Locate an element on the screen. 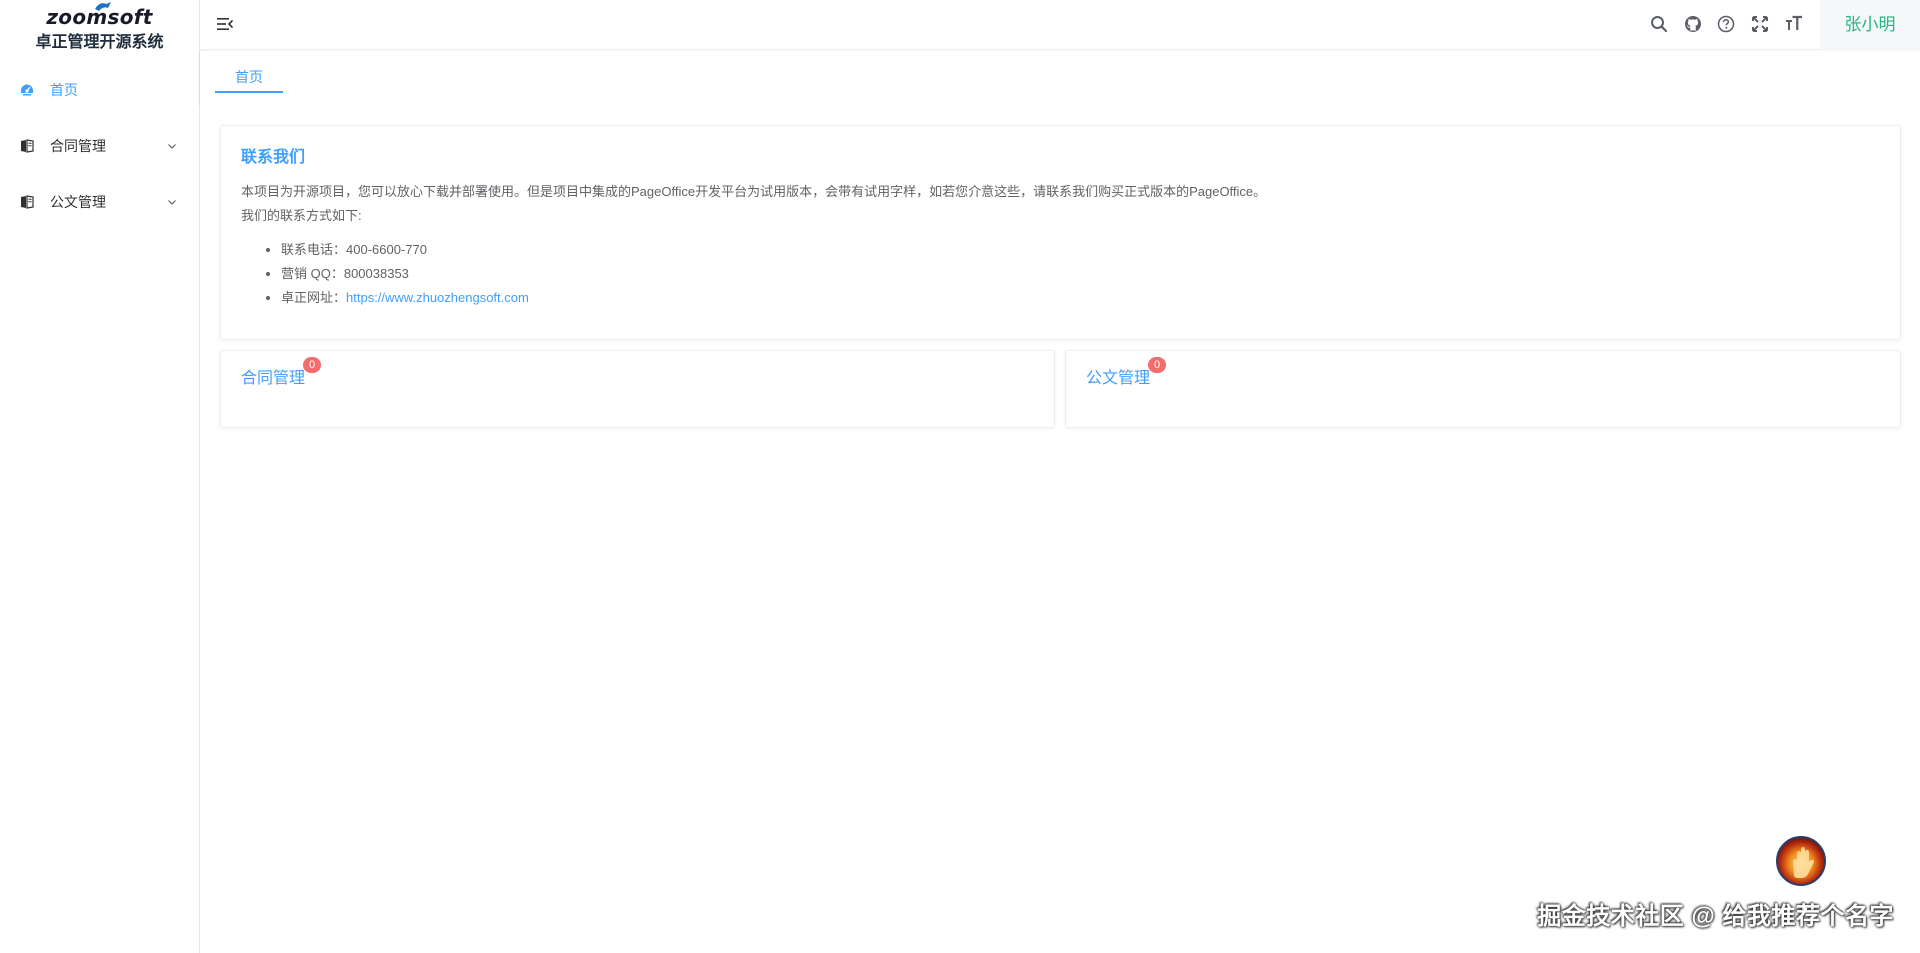 The height and width of the screenshot is (953, 1920). fullscreen-icon is located at coordinates (1760, 24).